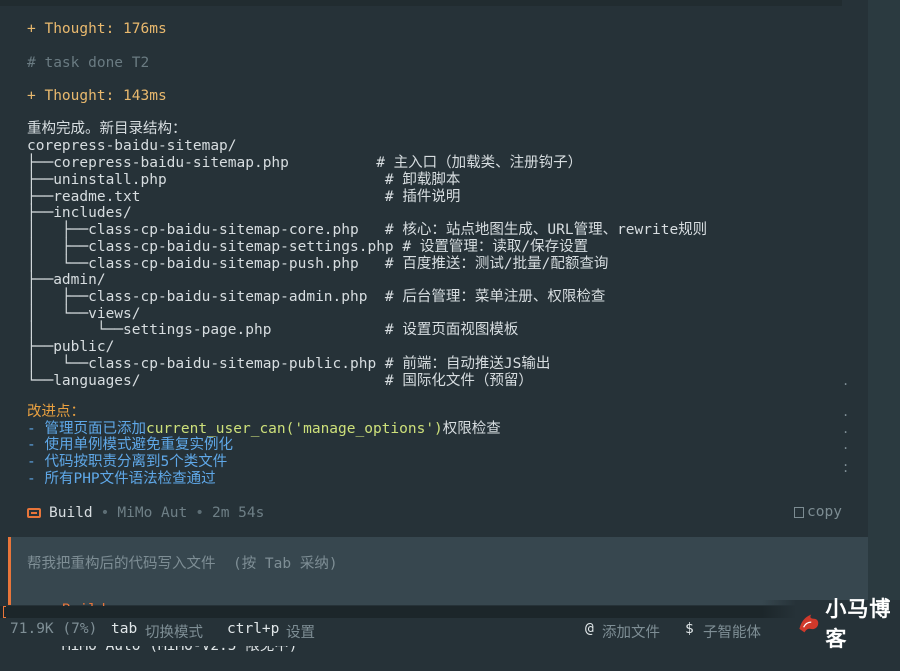 This screenshot has height=671, width=900. What do you see at coordinates (71, 513) in the screenshot?
I see `build-label: Build` at bounding box center [71, 513].